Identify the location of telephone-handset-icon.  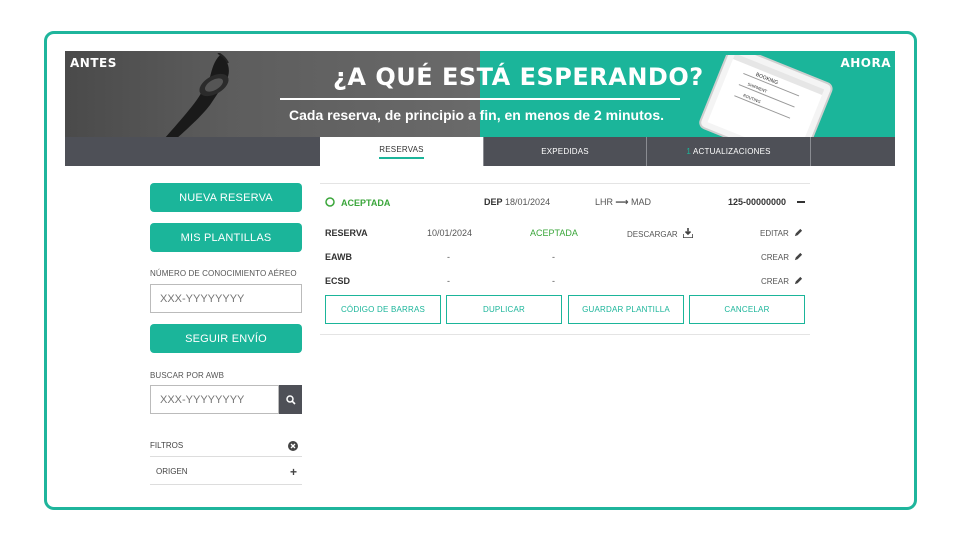
(197, 95).